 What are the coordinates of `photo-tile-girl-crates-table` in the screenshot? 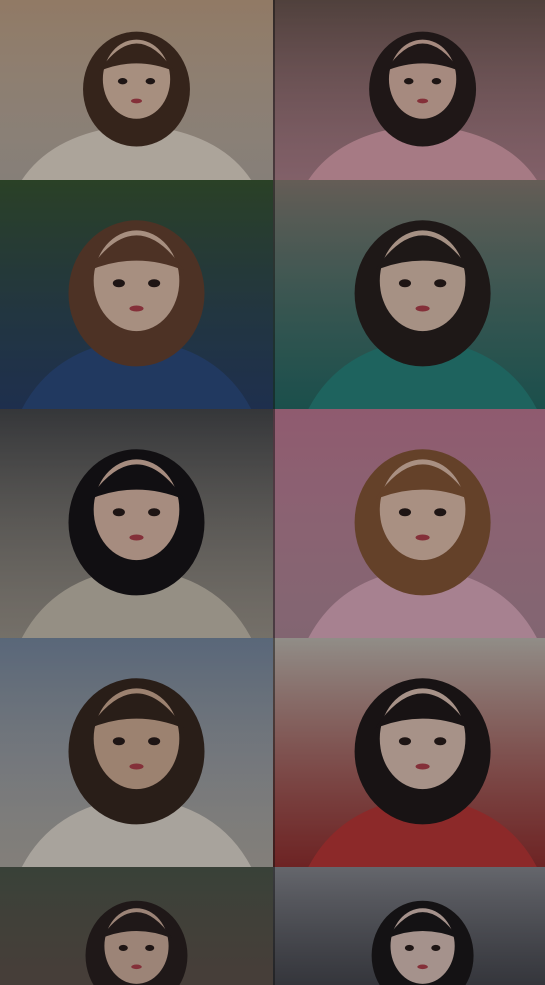 It's located at (409, 752).